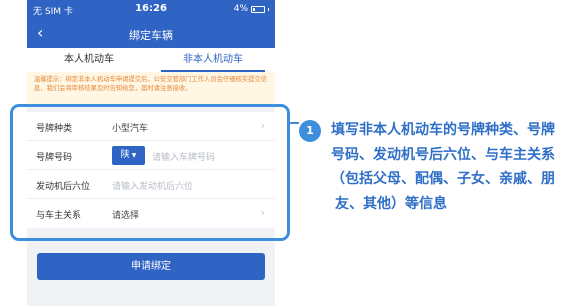 This screenshot has width=568, height=306. I want to click on connector-line, so click(294, 123).